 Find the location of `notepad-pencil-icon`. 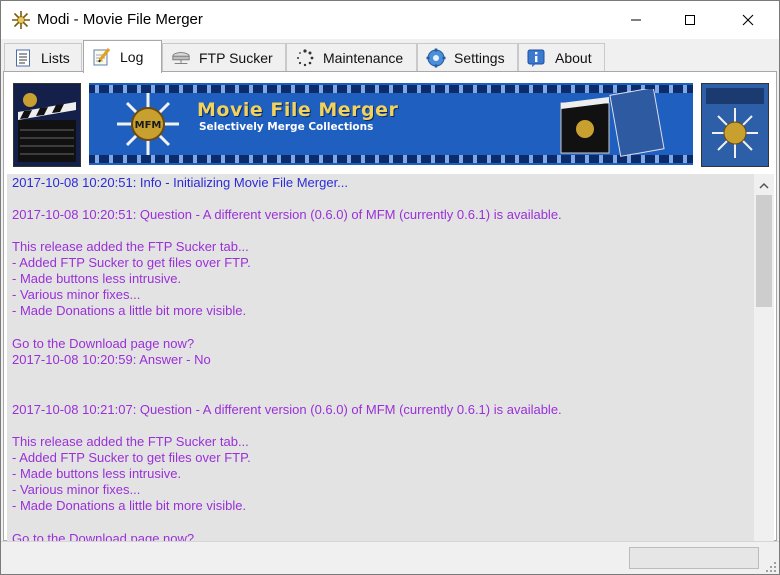

notepad-pencil-icon is located at coordinates (102, 57).